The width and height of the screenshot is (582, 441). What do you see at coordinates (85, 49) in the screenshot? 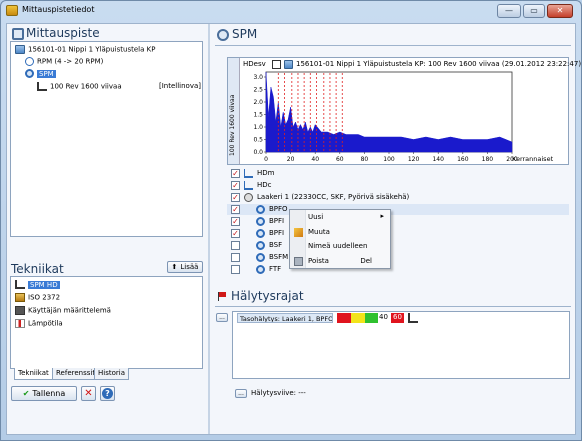
I see `tree-item-machine: 156101-01 Nippi 1 Yläpuistustela KP` at bounding box center [85, 49].